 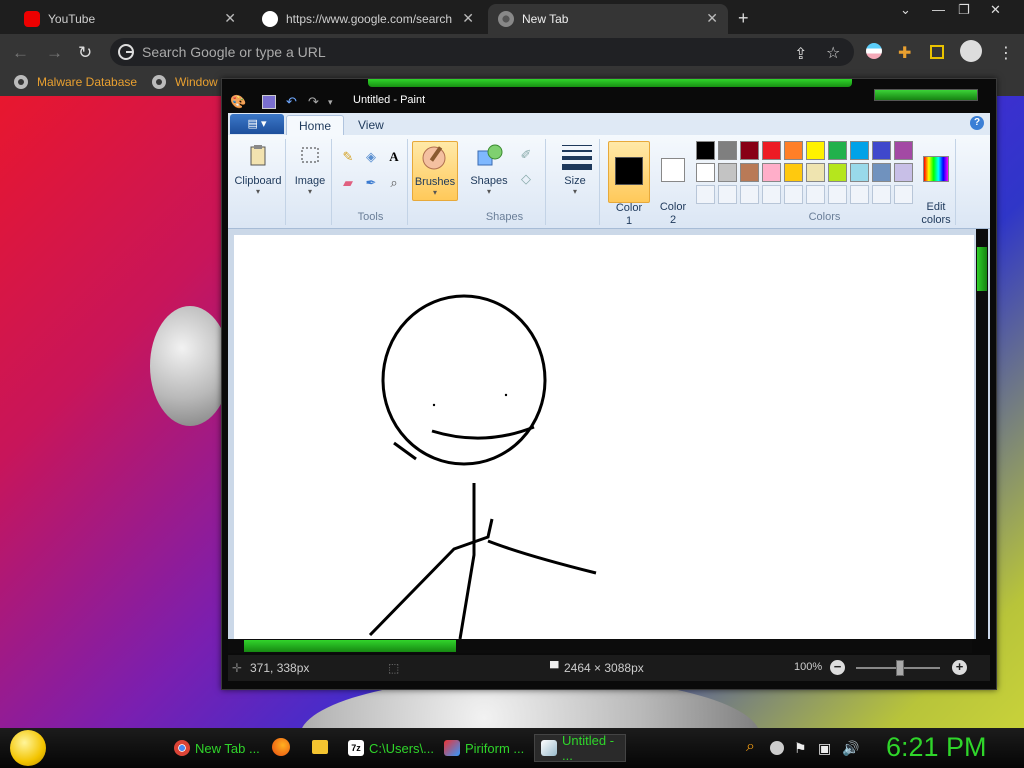 What do you see at coordinates (394, 157) in the screenshot?
I see `text-icon: A` at bounding box center [394, 157].